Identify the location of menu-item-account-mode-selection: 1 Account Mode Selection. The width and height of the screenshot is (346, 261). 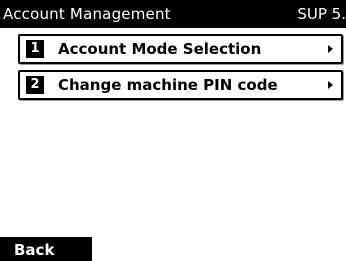
(180, 49).